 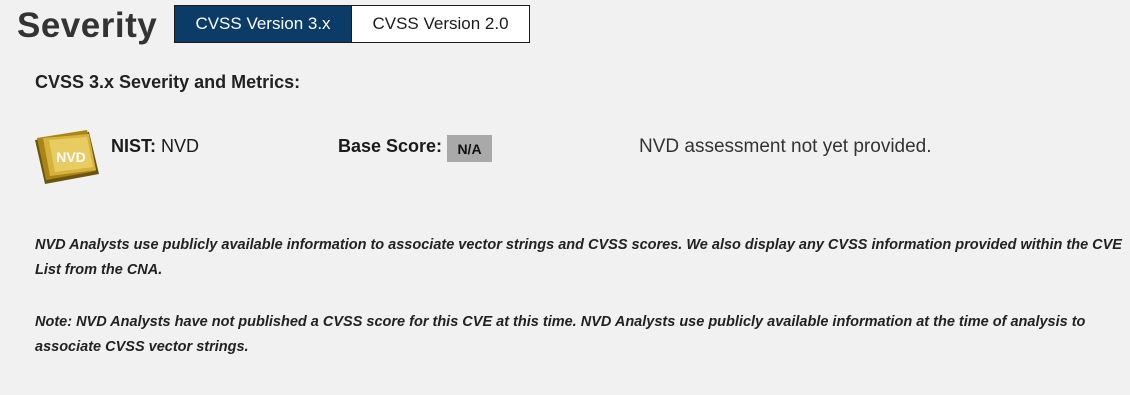 What do you see at coordinates (263, 24) in the screenshot?
I see `tab-cvss-3x: CVSS Version 3.x` at bounding box center [263, 24].